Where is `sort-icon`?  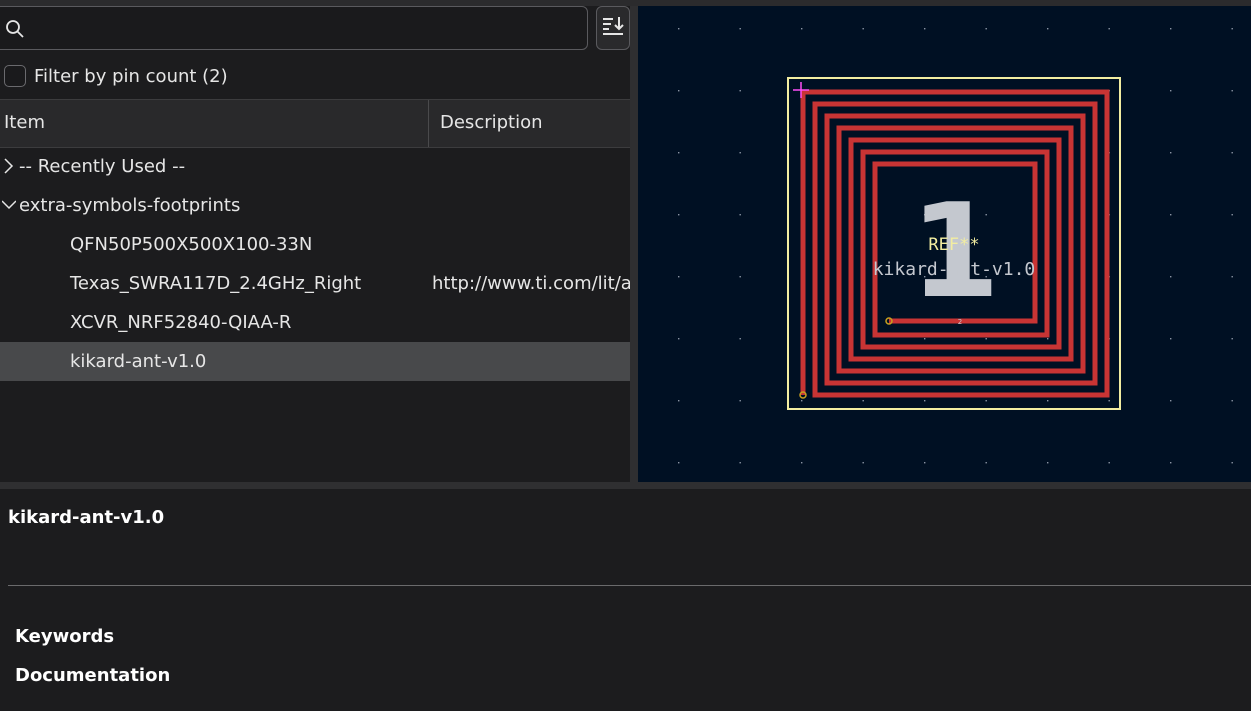
sort-icon is located at coordinates (613, 28).